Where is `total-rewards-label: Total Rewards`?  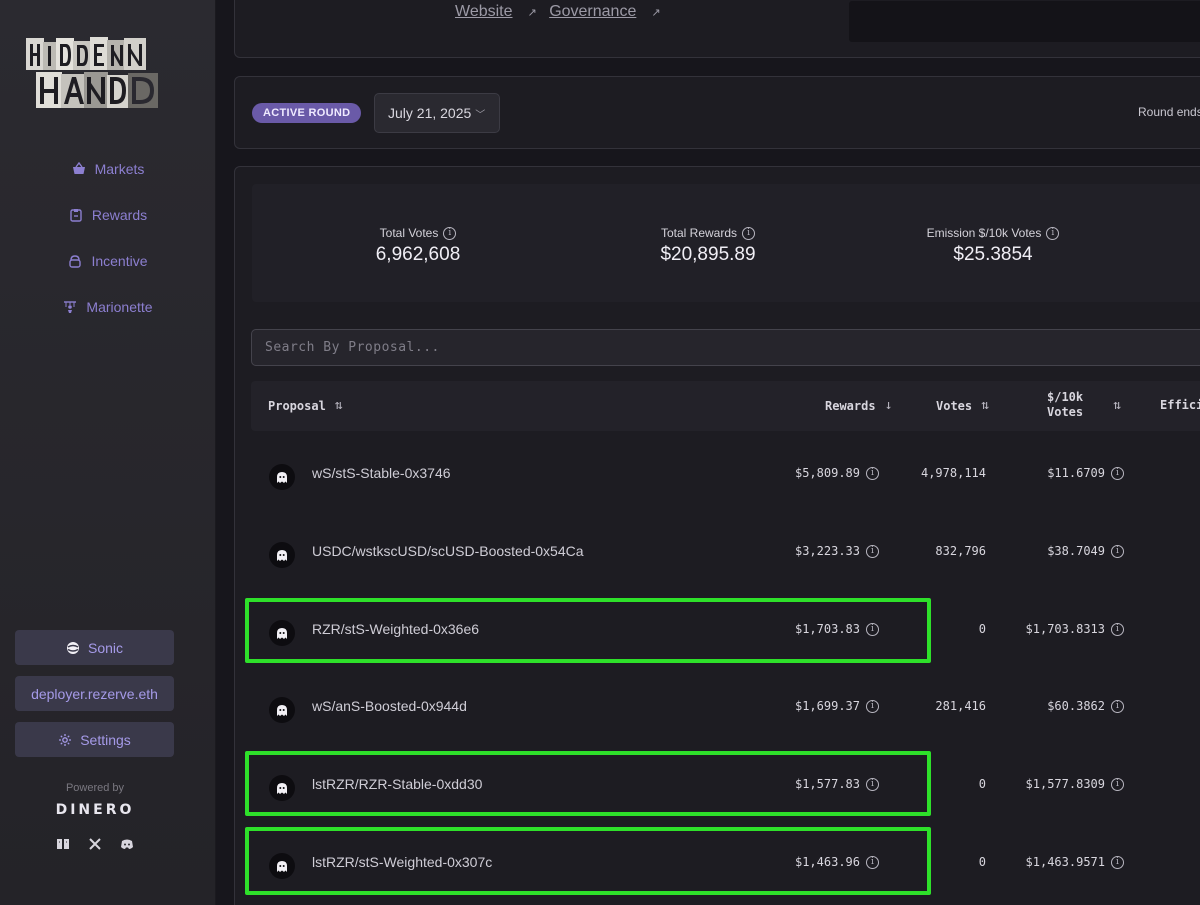 total-rewards-label: Total Rewards is located at coordinates (699, 233).